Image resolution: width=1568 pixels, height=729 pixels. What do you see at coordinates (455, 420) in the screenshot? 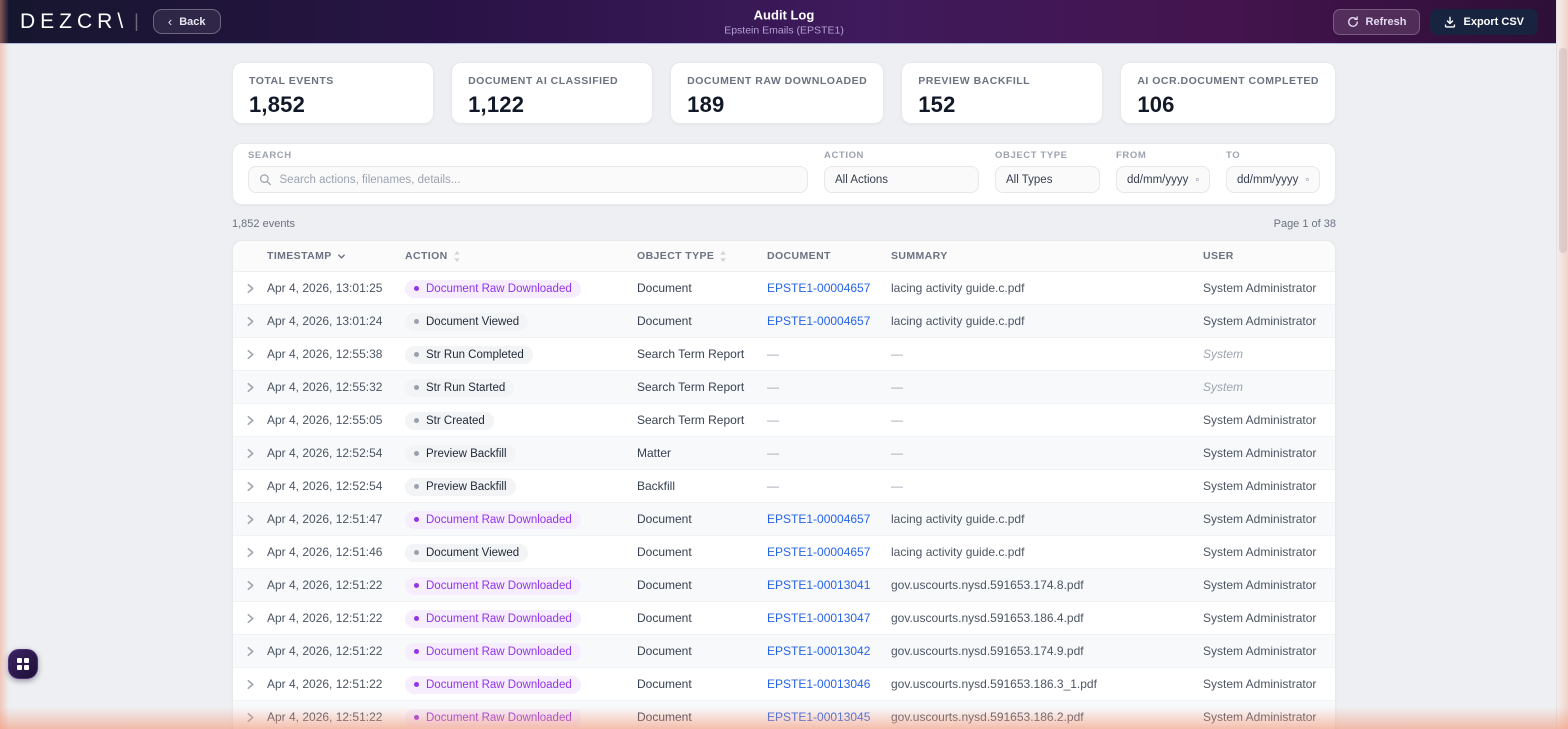
I see `action-badge-label: Str Created` at bounding box center [455, 420].